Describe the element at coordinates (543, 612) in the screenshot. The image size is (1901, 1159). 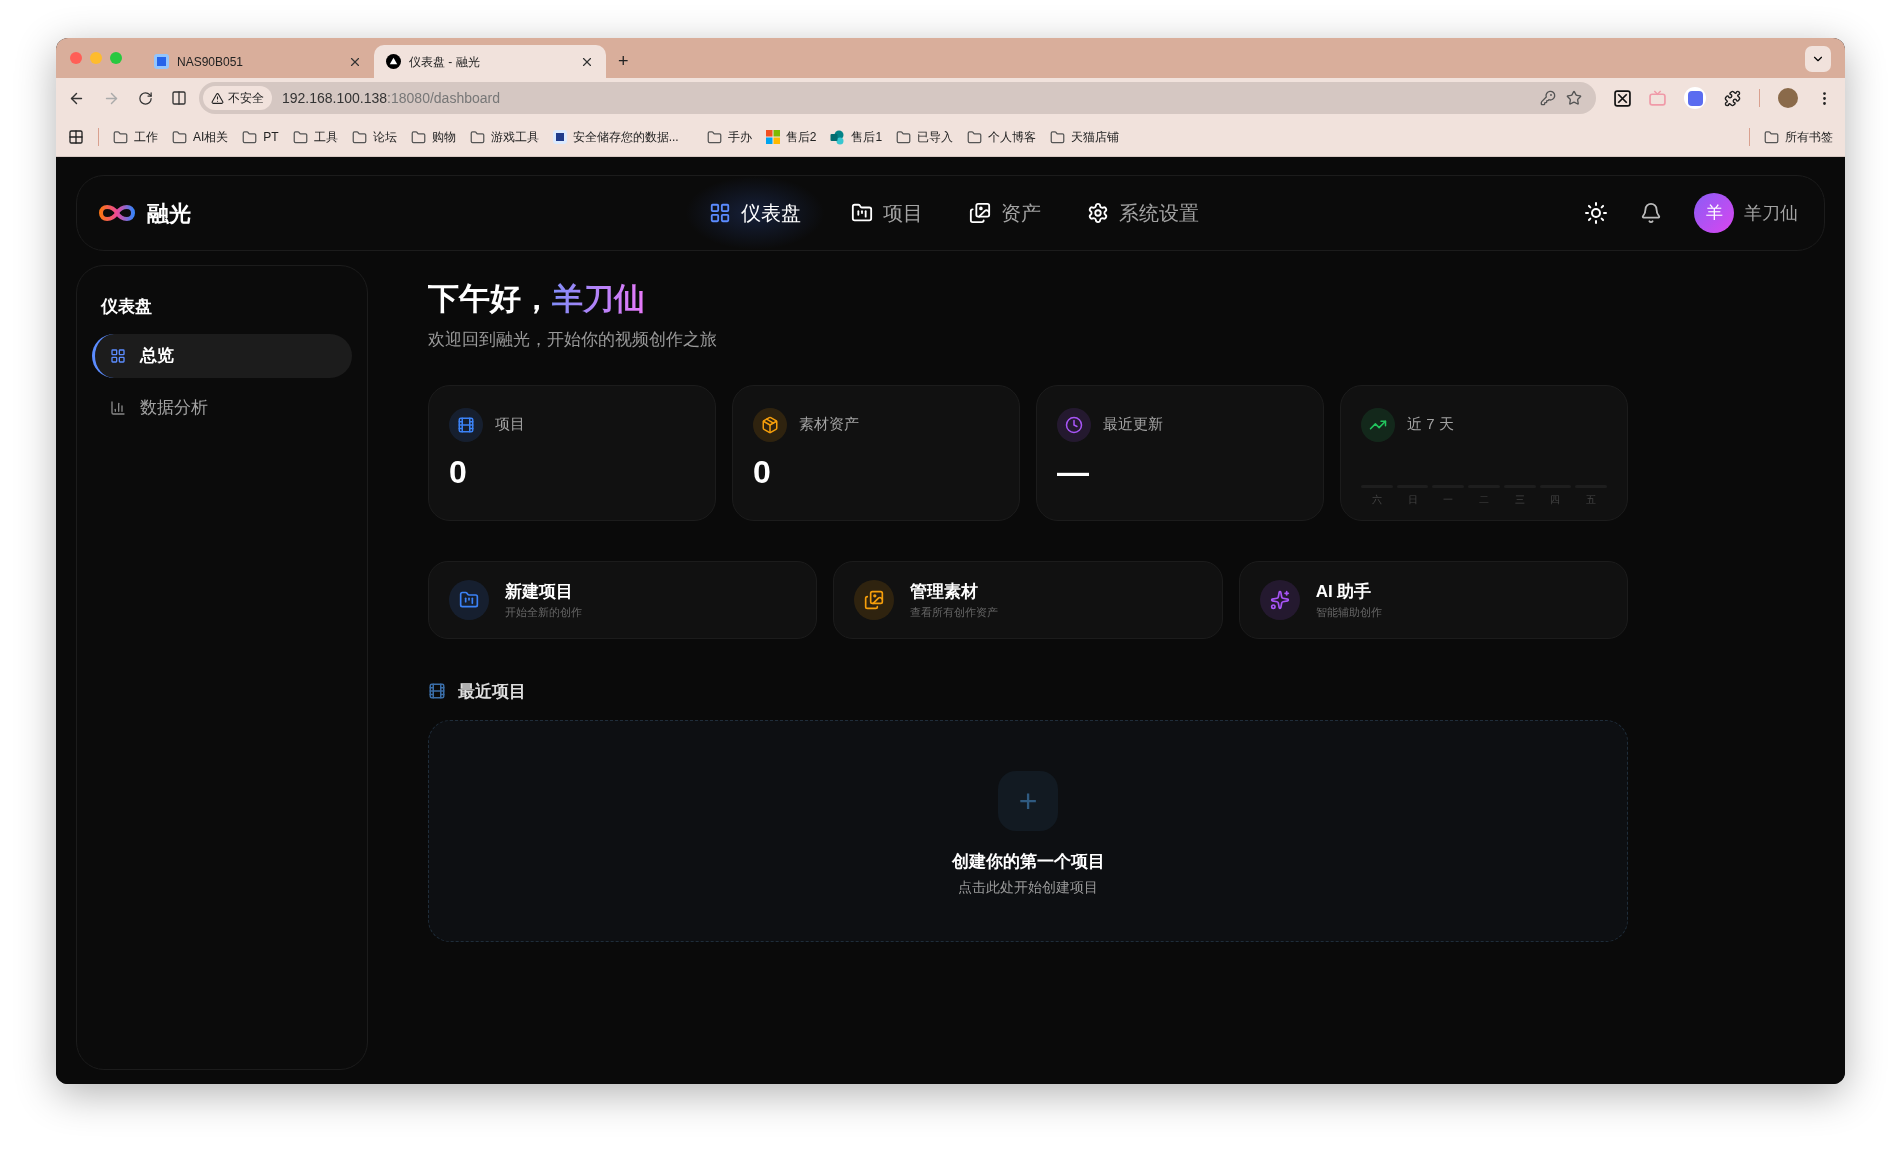
I see `action-subtitle: 开始全新的创作` at that location.